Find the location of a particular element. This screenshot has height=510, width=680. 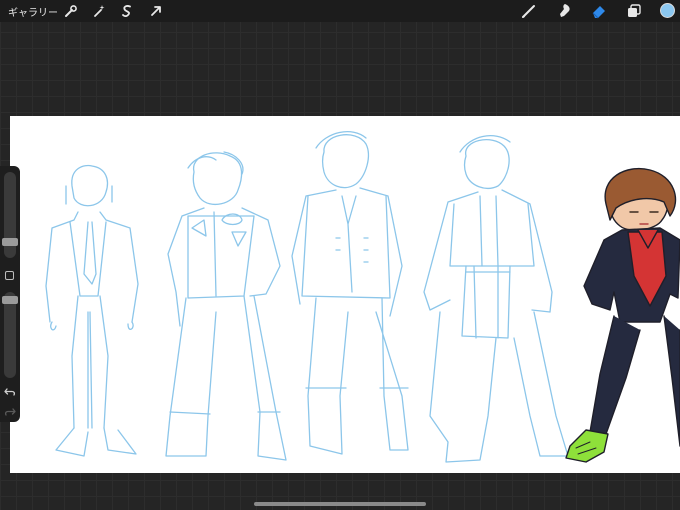

top-toolbar: ギャラリー is located at coordinates (340, 11).